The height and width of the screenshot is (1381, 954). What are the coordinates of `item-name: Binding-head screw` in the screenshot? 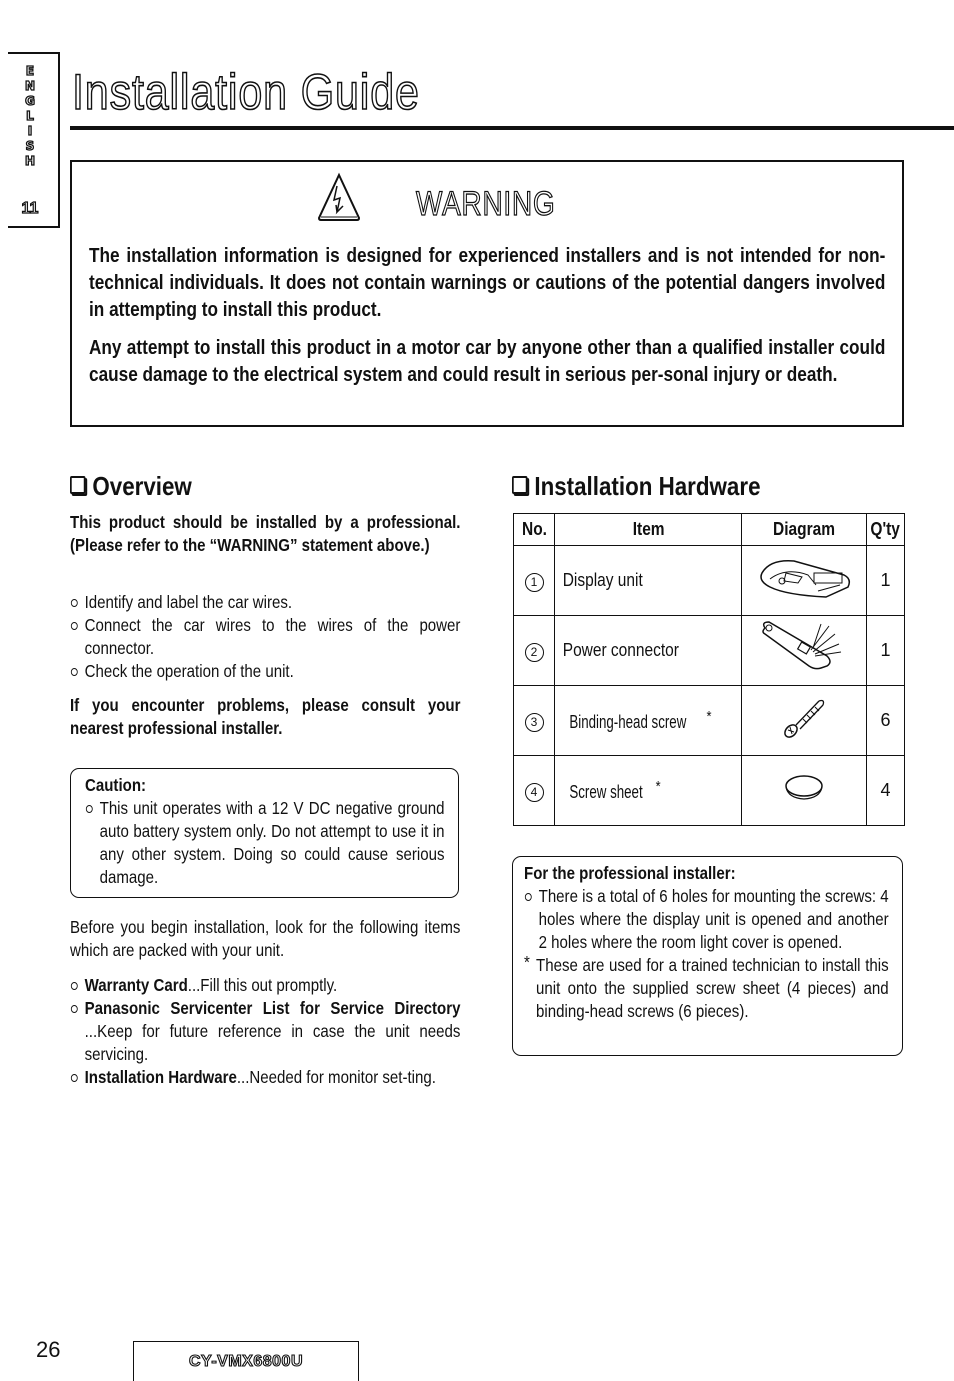 It's located at (628, 722).